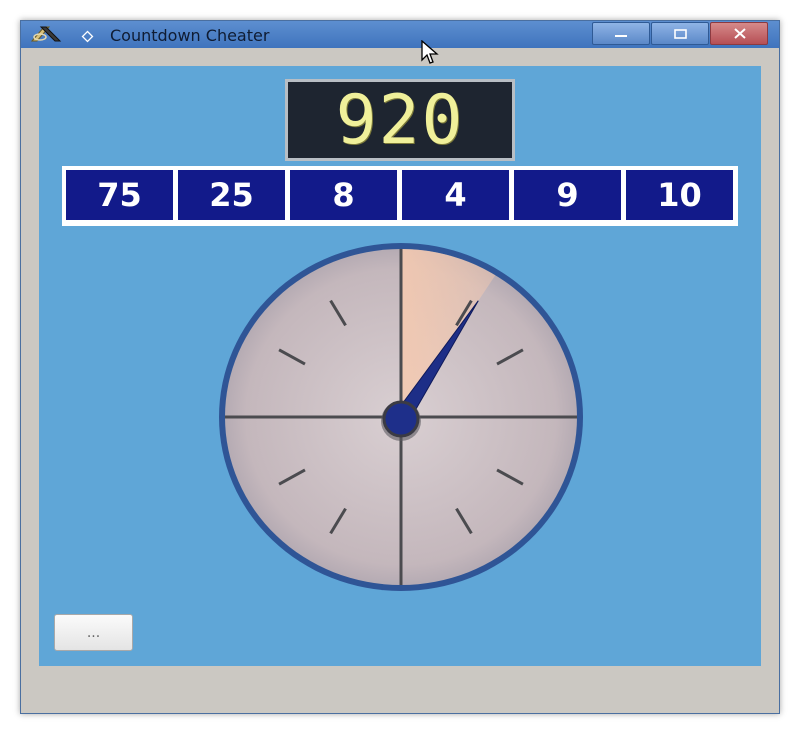  I want to click on target-value: 920, so click(400, 120).